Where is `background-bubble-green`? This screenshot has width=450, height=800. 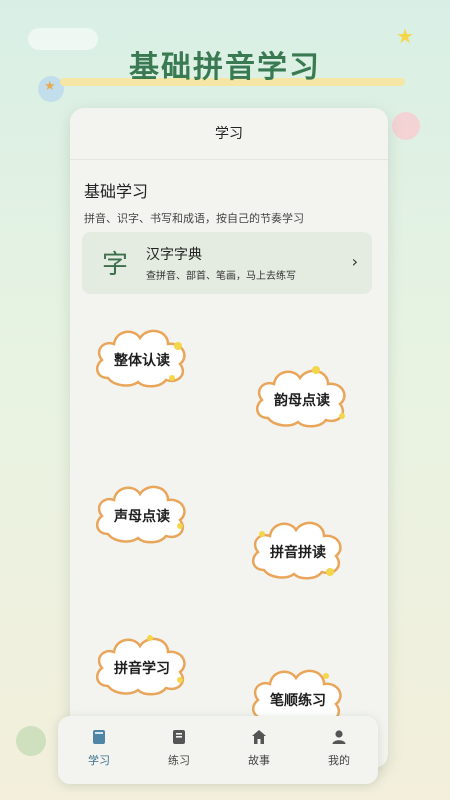
background-bubble-green is located at coordinates (31, 741).